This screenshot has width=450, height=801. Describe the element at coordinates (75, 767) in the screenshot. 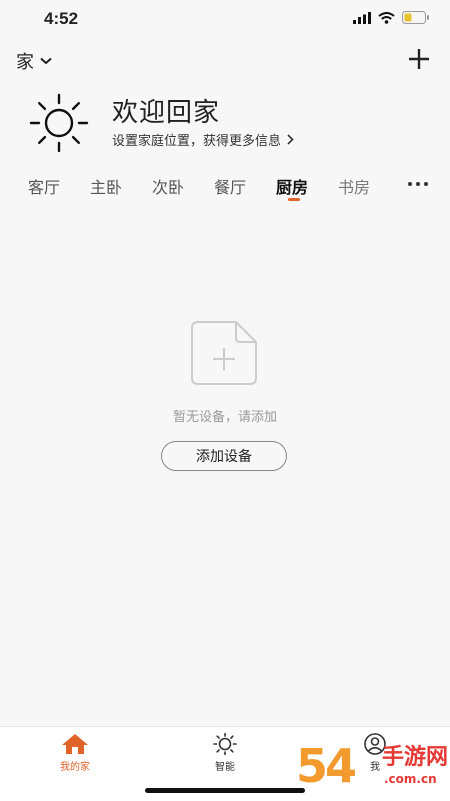

I see `nav-label-my-home: 我的家` at that location.